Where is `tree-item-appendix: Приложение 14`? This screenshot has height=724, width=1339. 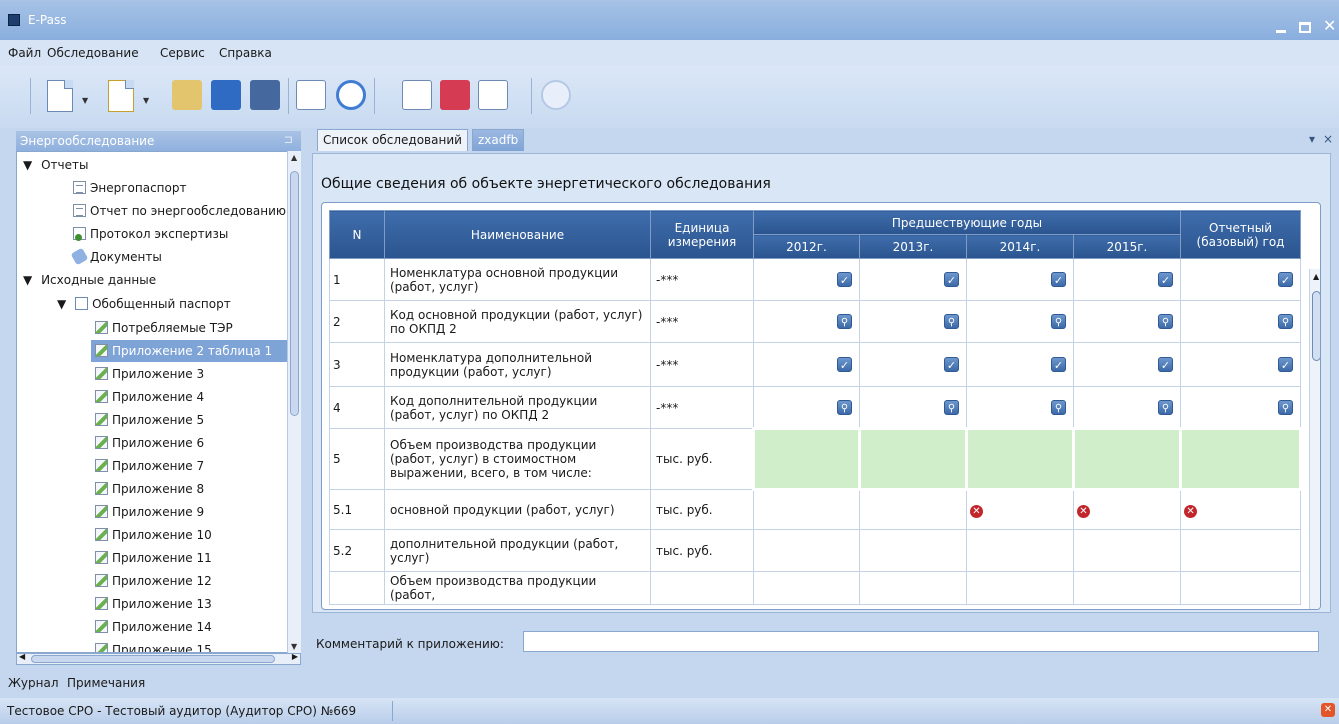
tree-item-appendix: Приложение 14 is located at coordinates (189, 627).